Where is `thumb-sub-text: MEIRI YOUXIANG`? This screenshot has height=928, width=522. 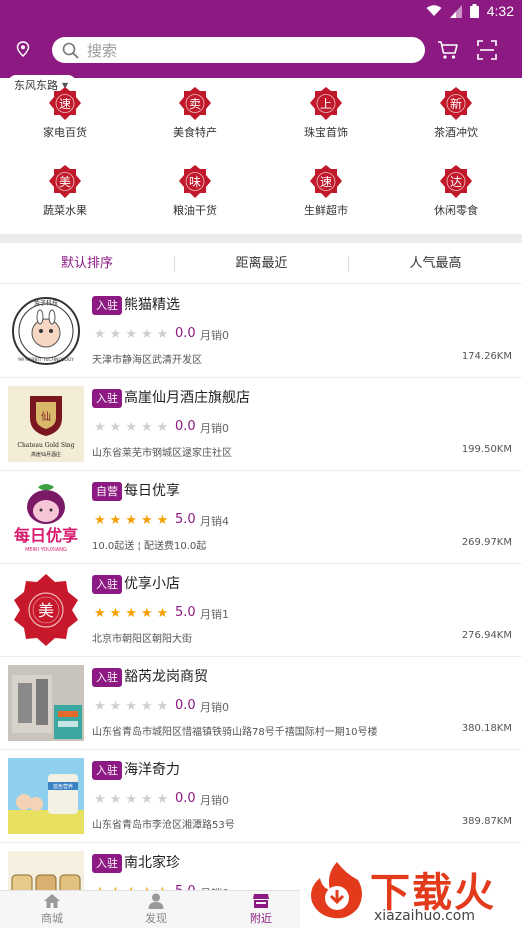
thumb-sub-text: MEIRI YOUXIANG is located at coordinates (46, 550).